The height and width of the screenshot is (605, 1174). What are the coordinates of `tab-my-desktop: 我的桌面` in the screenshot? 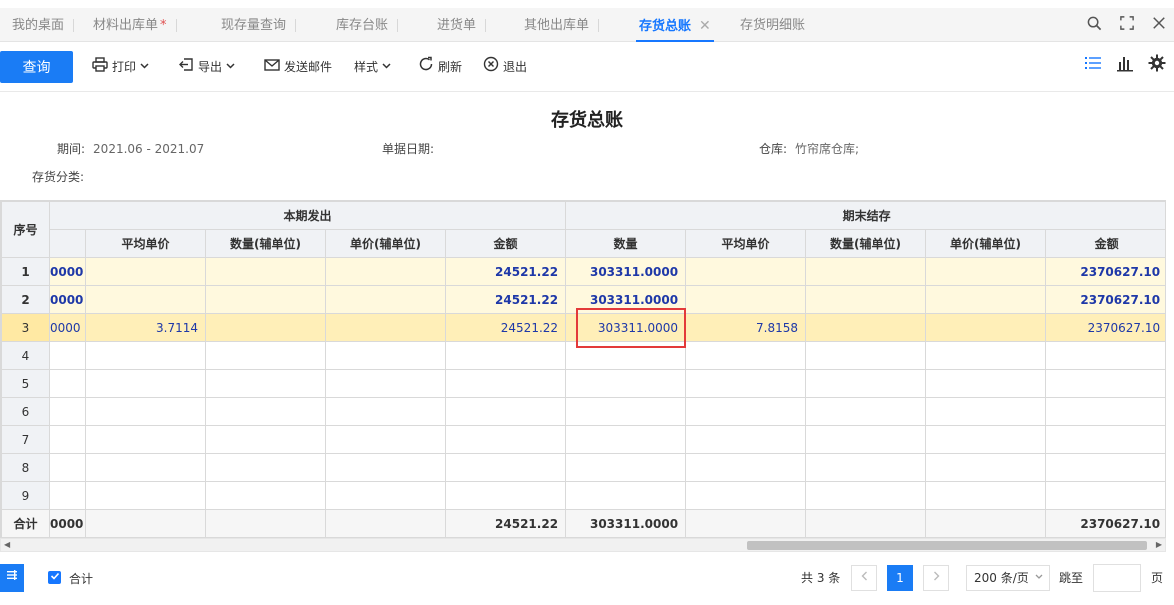 It's located at (43, 25).